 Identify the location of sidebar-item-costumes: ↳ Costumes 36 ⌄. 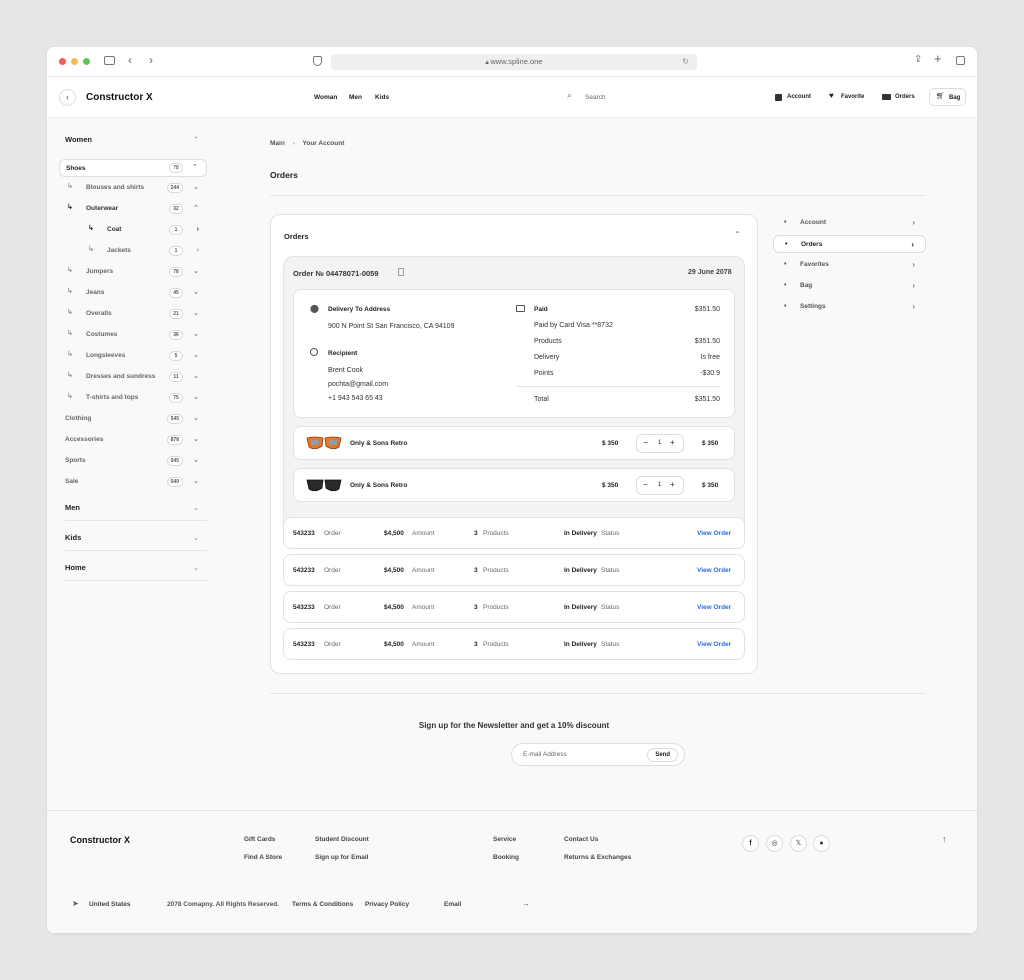
(136, 335).